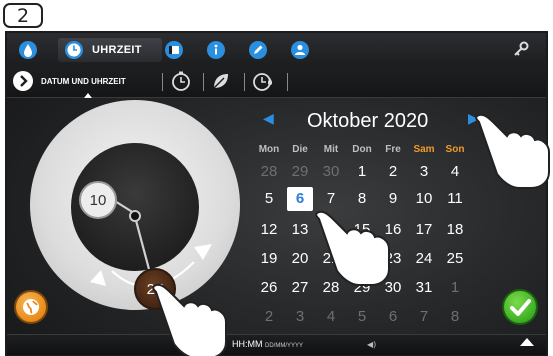 The height and width of the screenshot is (356, 553). What do you see at coordinates (362, 149) in the screenshot?
I see `weekday-header: Don` at bounding box center [362, 149].